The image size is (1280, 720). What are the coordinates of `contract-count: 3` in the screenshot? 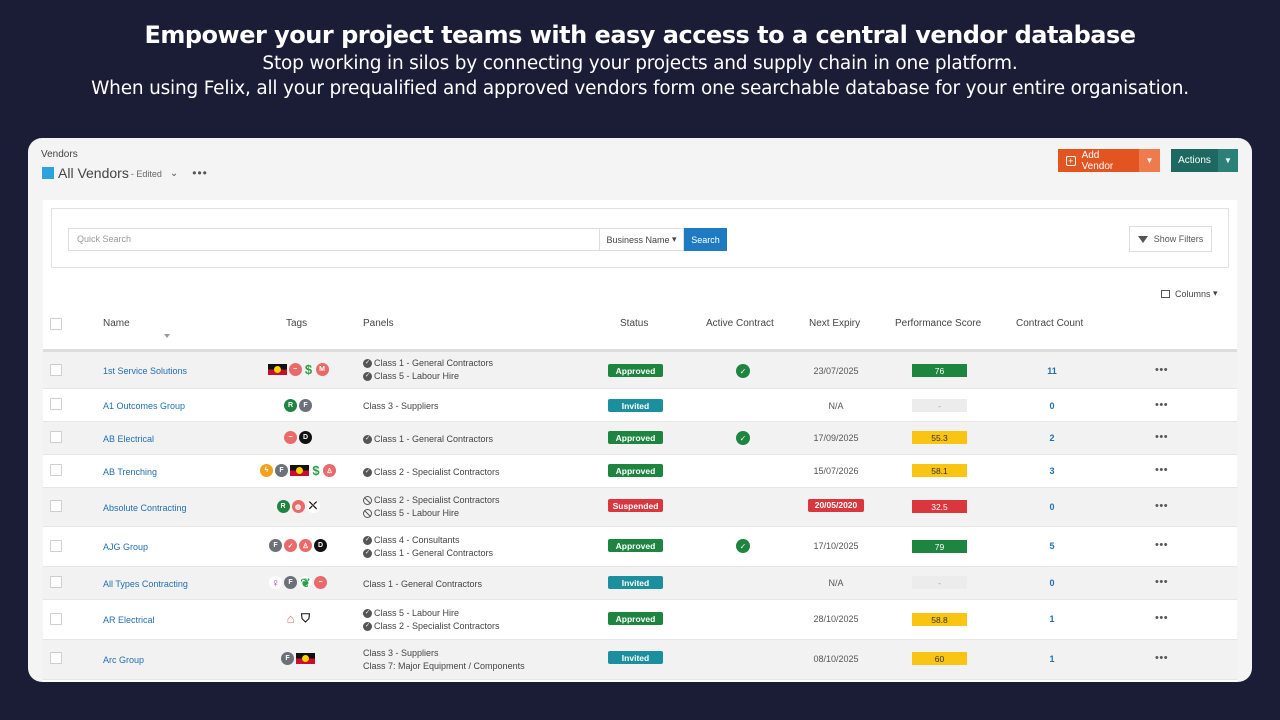 It's located at (1052, 471).